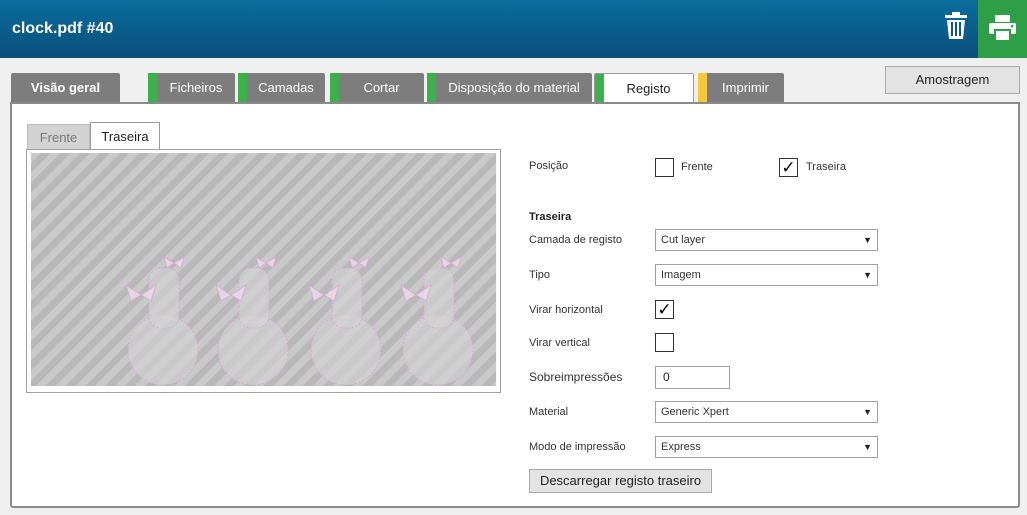  I want to click on flip-horizontal-label: Virar horizontal, so click(566, 310).